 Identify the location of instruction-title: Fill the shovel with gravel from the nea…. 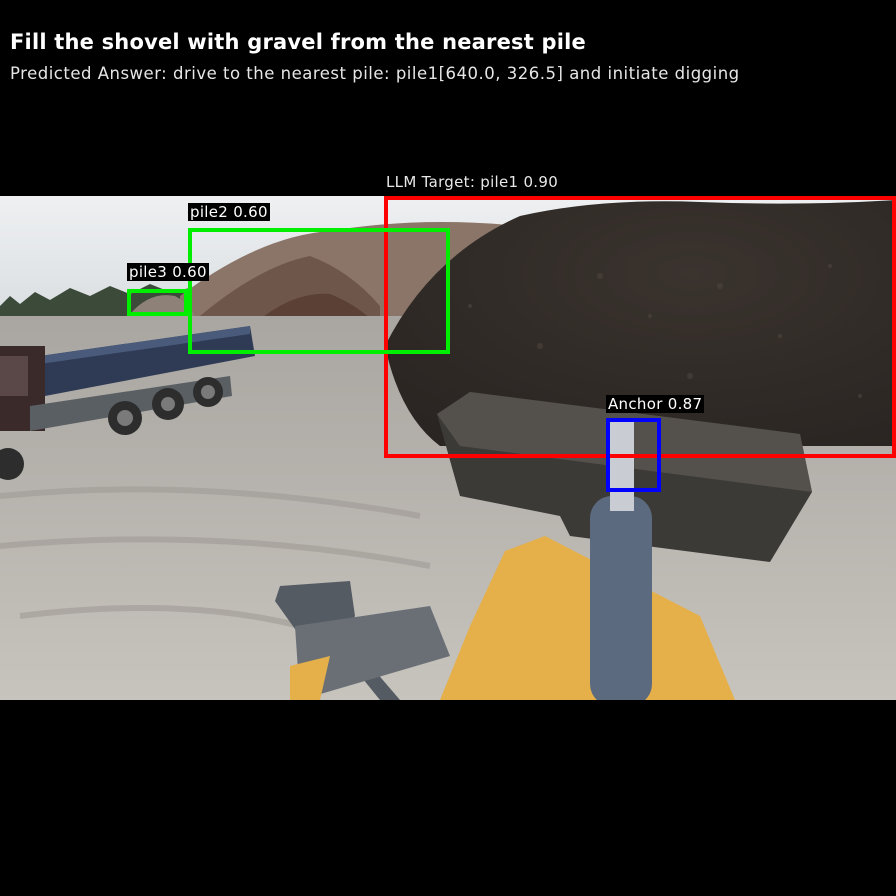
(298, 42).